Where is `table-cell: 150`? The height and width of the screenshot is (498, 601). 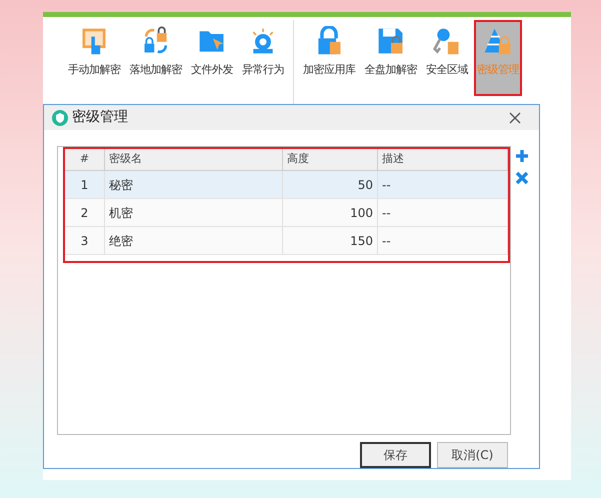
table-cell: 150 is located at coordinates (330, 240).